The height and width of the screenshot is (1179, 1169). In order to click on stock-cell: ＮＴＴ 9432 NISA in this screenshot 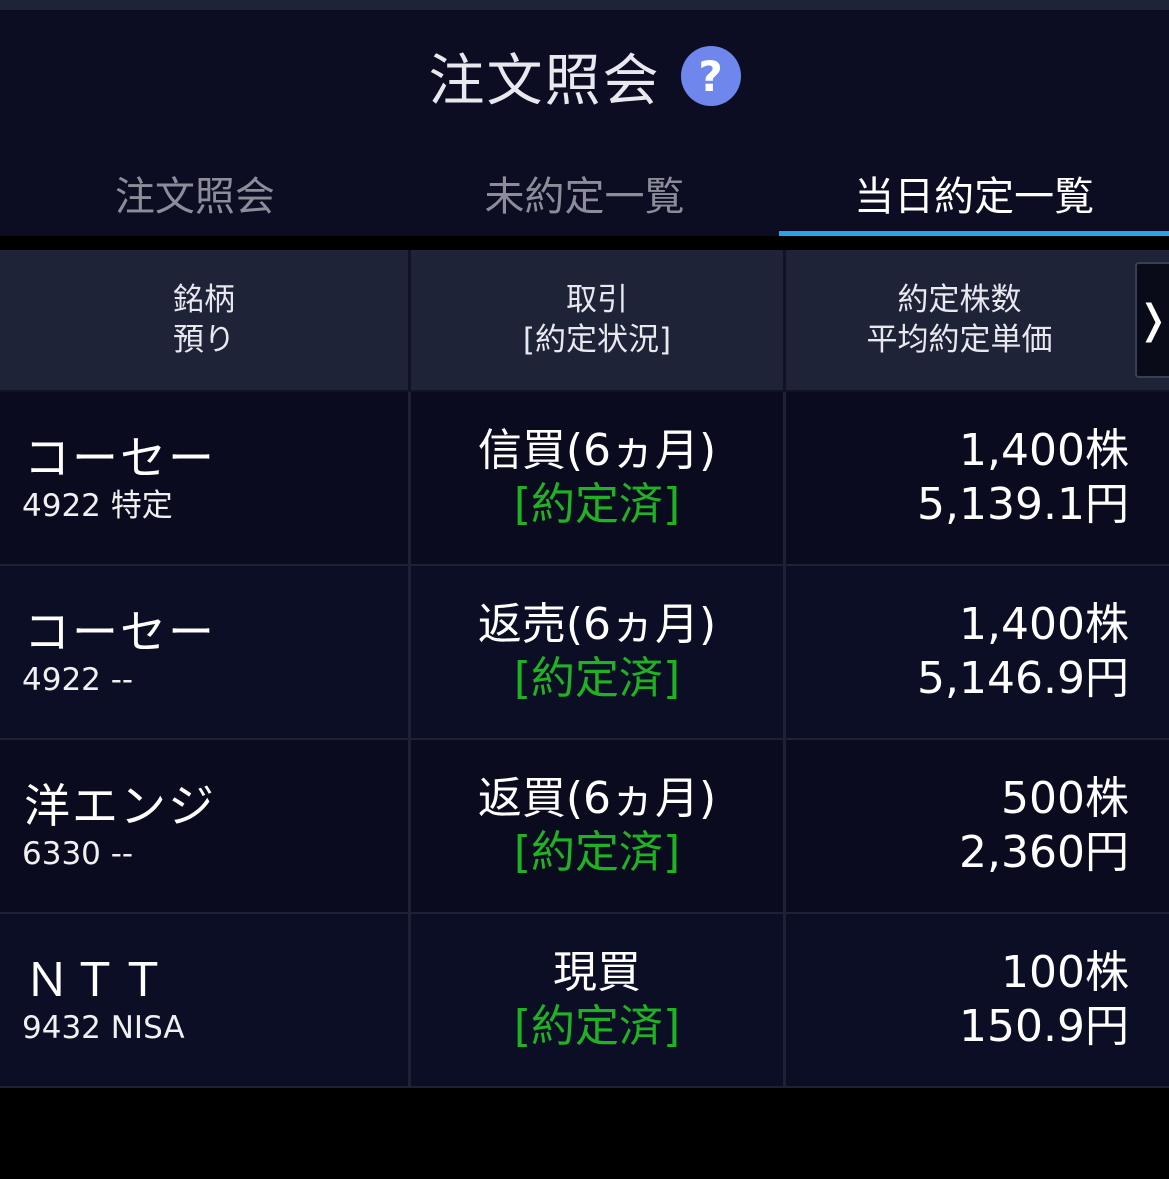, I will do `click(205, 1000)`.